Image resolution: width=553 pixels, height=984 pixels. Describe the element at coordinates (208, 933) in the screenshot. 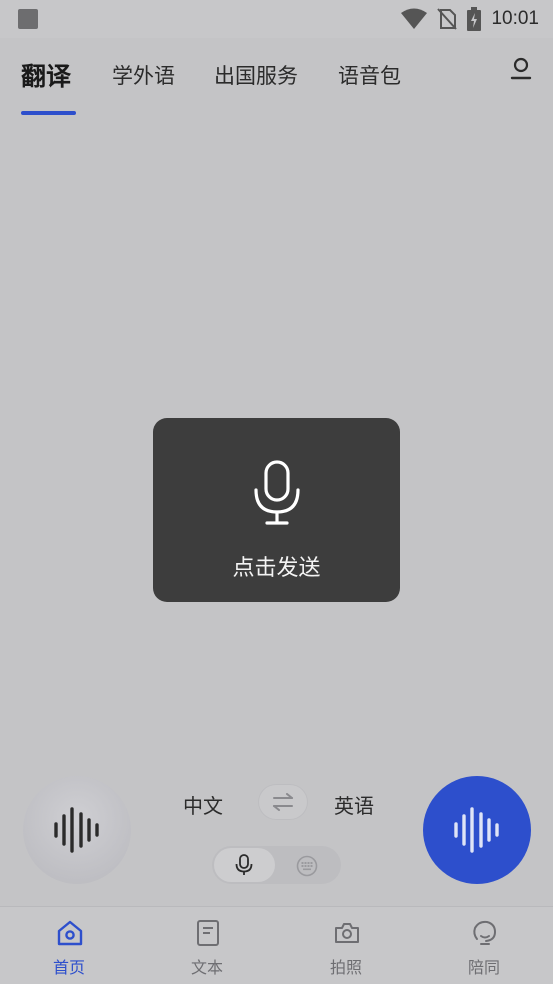

I see `document-icon` at that location.